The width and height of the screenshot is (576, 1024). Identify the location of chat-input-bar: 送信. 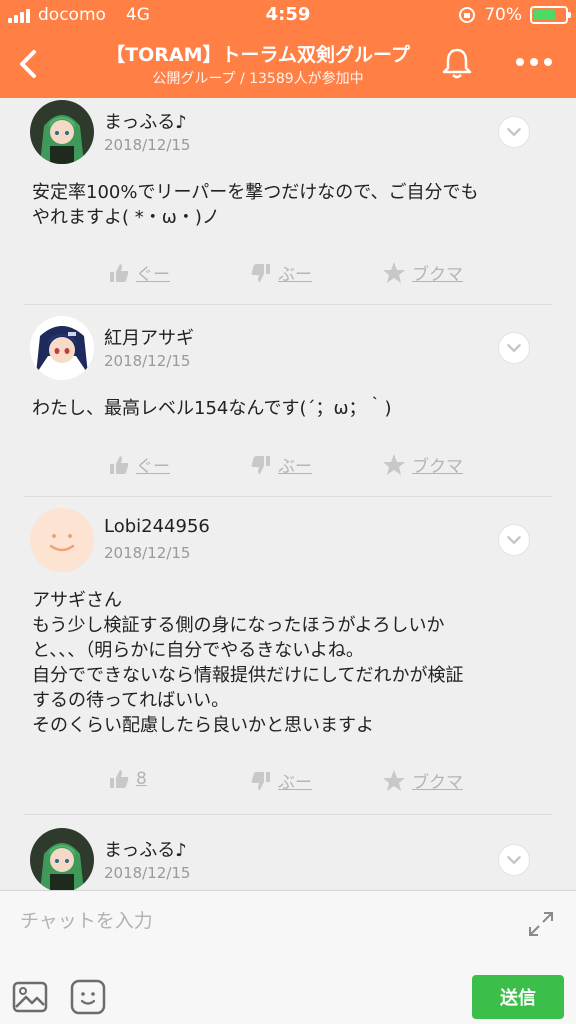
(288, 957).